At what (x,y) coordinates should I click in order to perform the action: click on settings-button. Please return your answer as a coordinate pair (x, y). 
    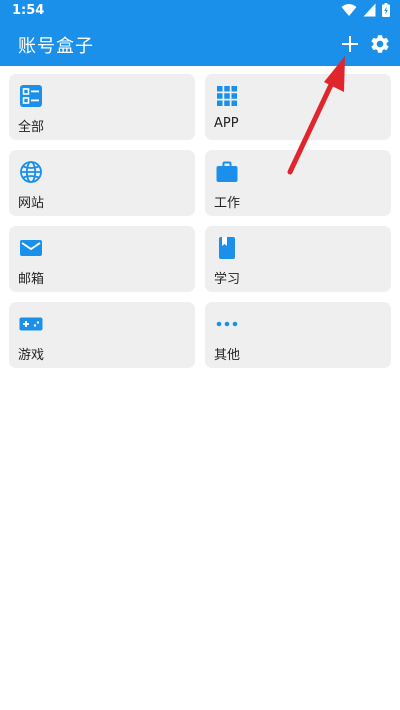
    Looking at the image, I should click on (380, 44).